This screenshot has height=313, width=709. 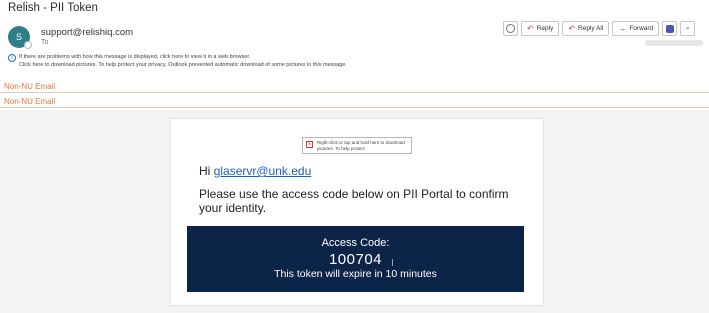 I want to click on more-icon: ⌄, so click(x=688, y=28).